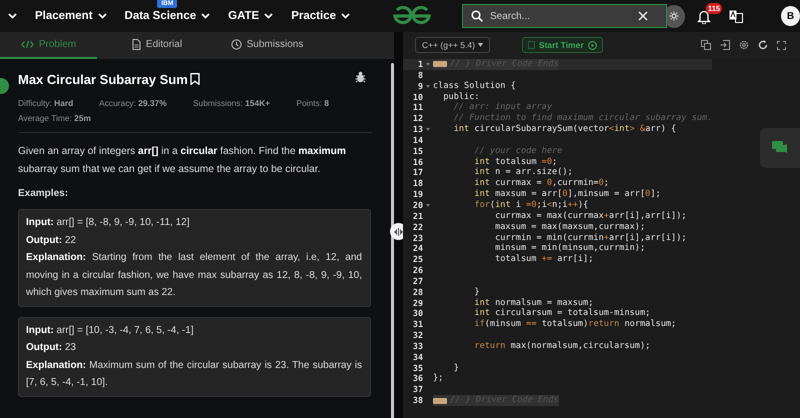 Image resolution: width=800 pixels, height=418 pixels. I want to click on line-number: 34, so click(417, 357).